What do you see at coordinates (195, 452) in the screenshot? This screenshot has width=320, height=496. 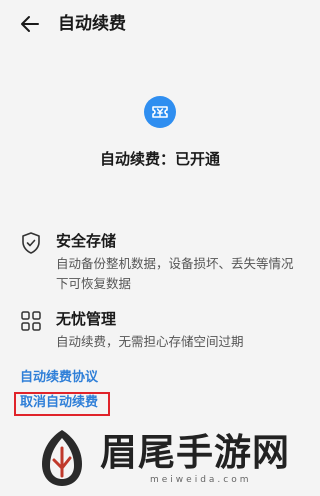 I see `watermark-brand-text: 眉尾手游网` at bounding box center [195, 452].